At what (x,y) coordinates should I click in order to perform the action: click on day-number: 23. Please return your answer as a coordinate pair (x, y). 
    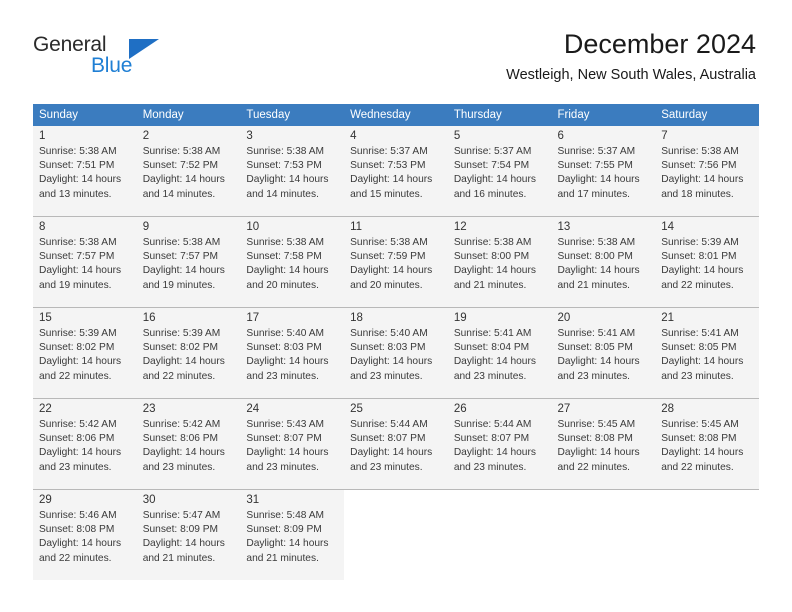
    Looking at the image, I should click on (149, 409).